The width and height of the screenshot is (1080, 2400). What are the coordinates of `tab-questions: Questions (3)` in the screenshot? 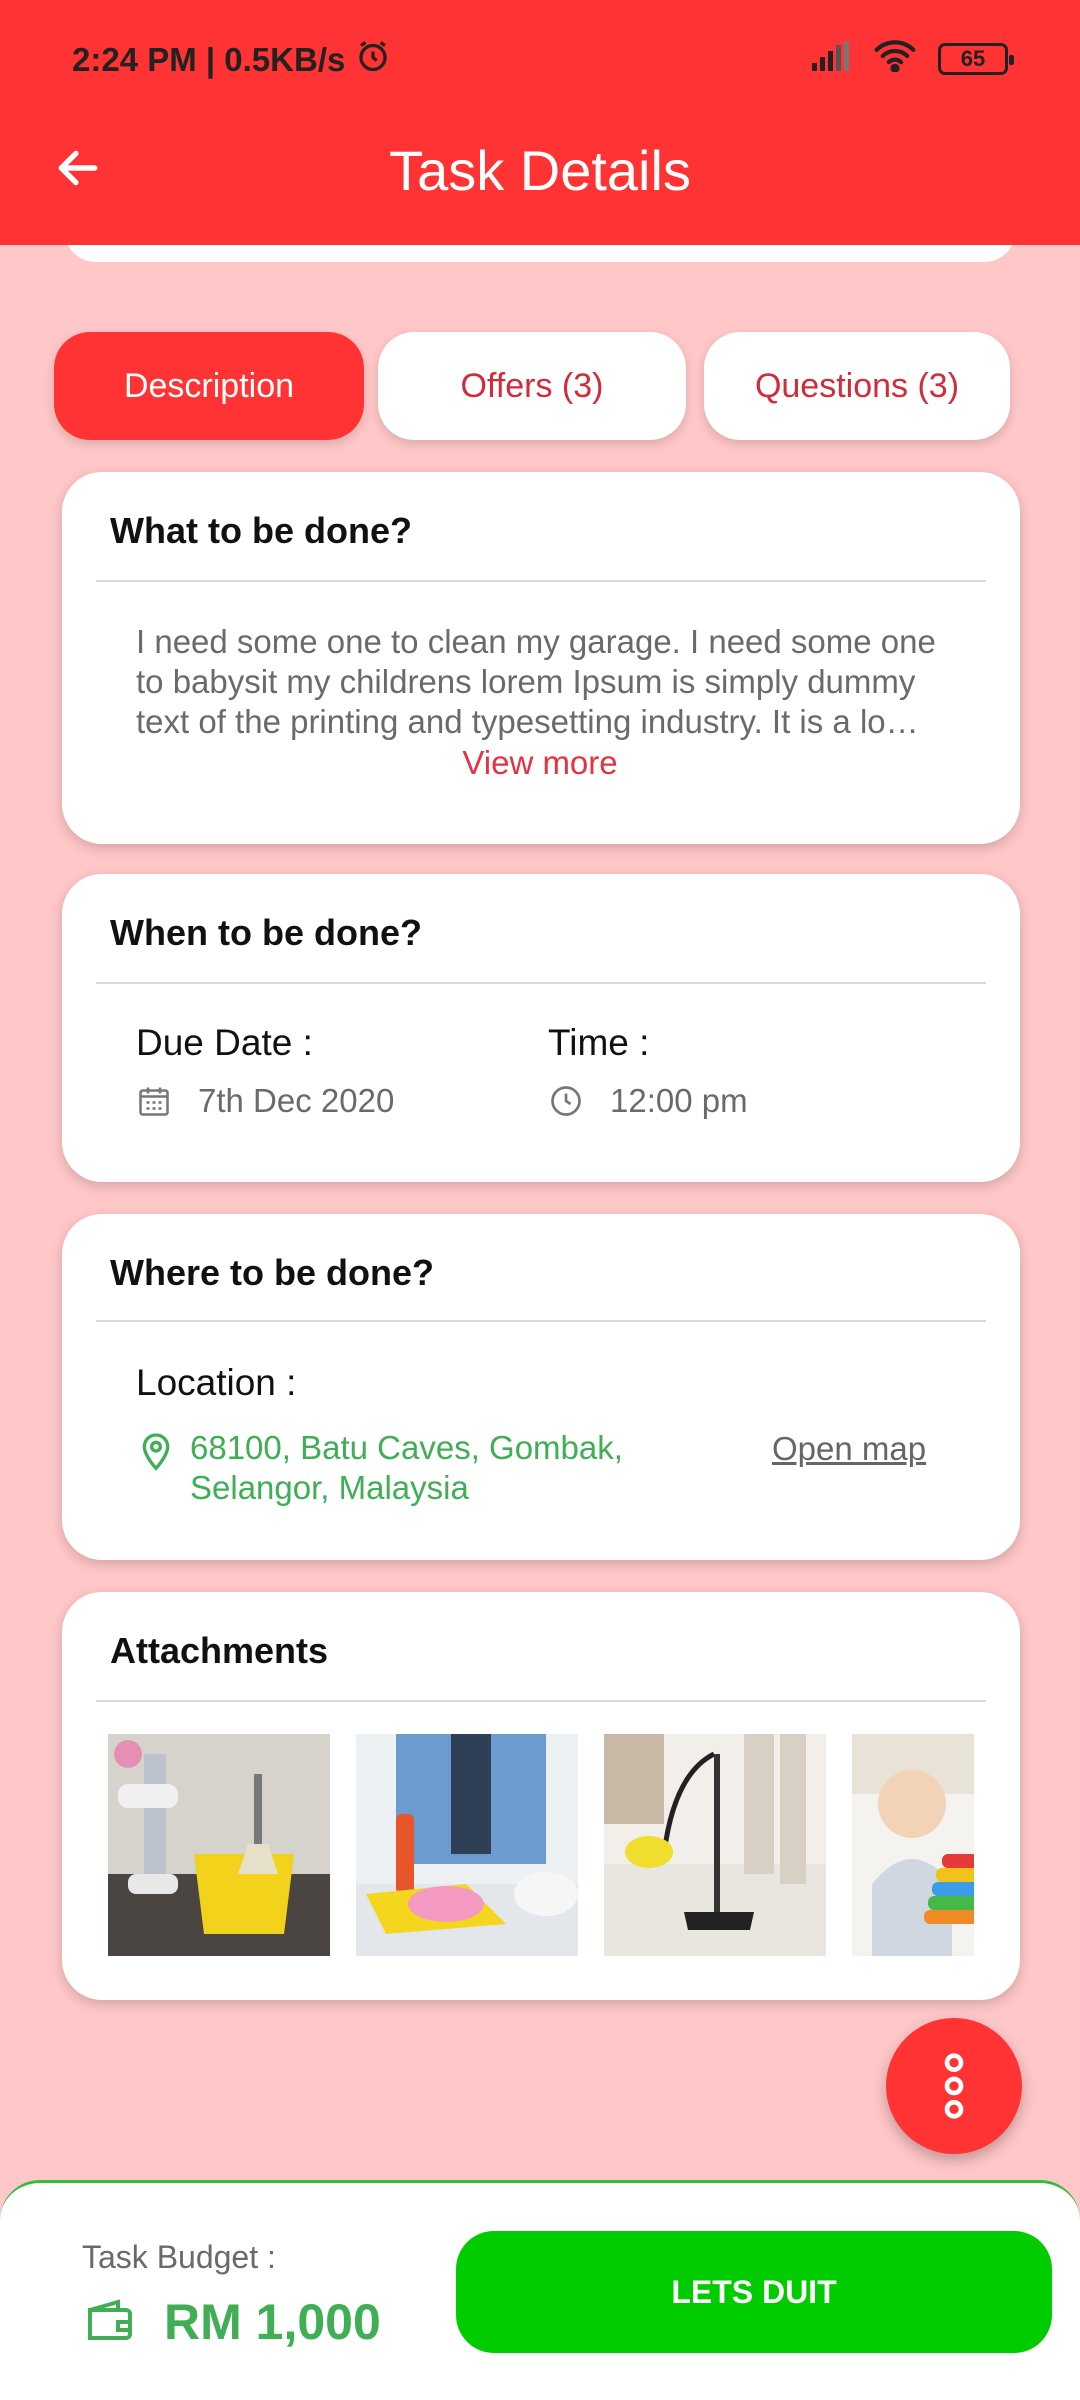 It's located at (857, 386).